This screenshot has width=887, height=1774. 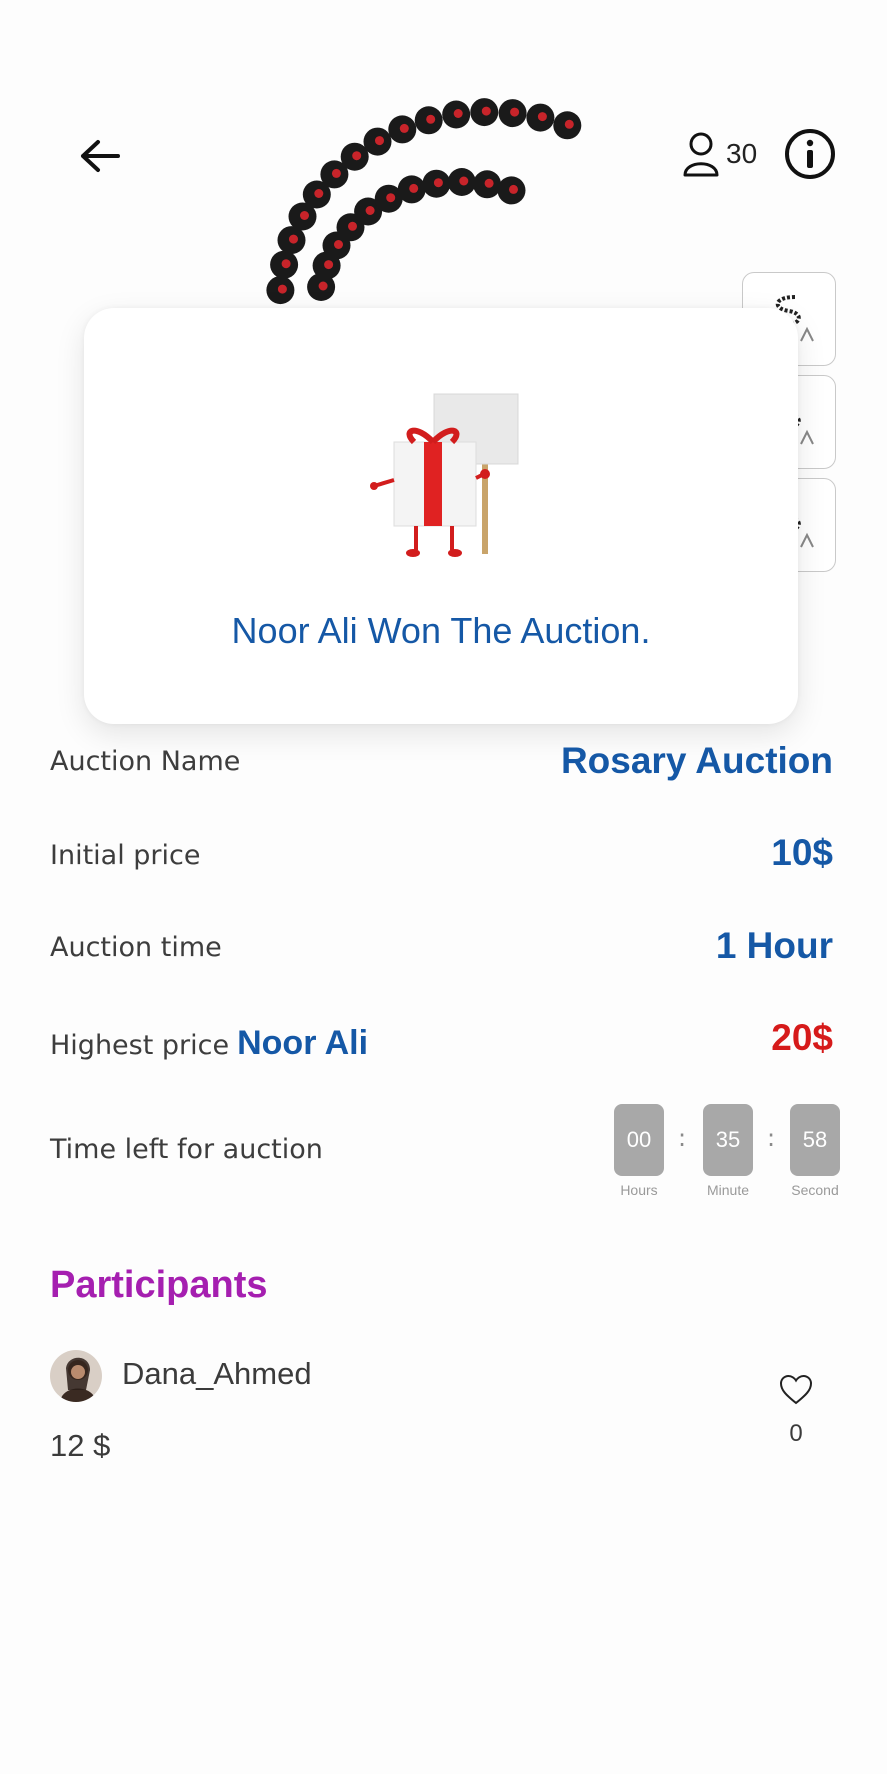 I want to click on countdown-seconds-value: 58, so click(x=815, y=1140).